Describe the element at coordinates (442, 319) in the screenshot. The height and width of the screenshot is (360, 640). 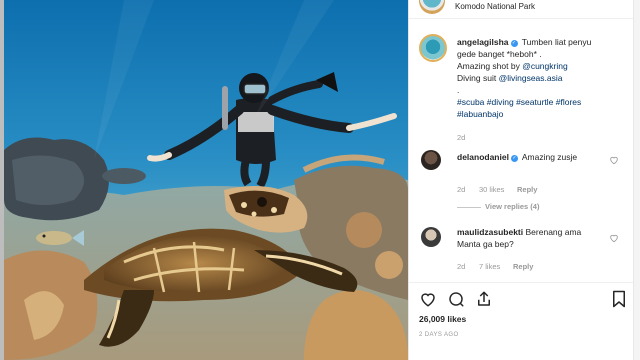
I see `likes-count: 26,009 likes` at that location.